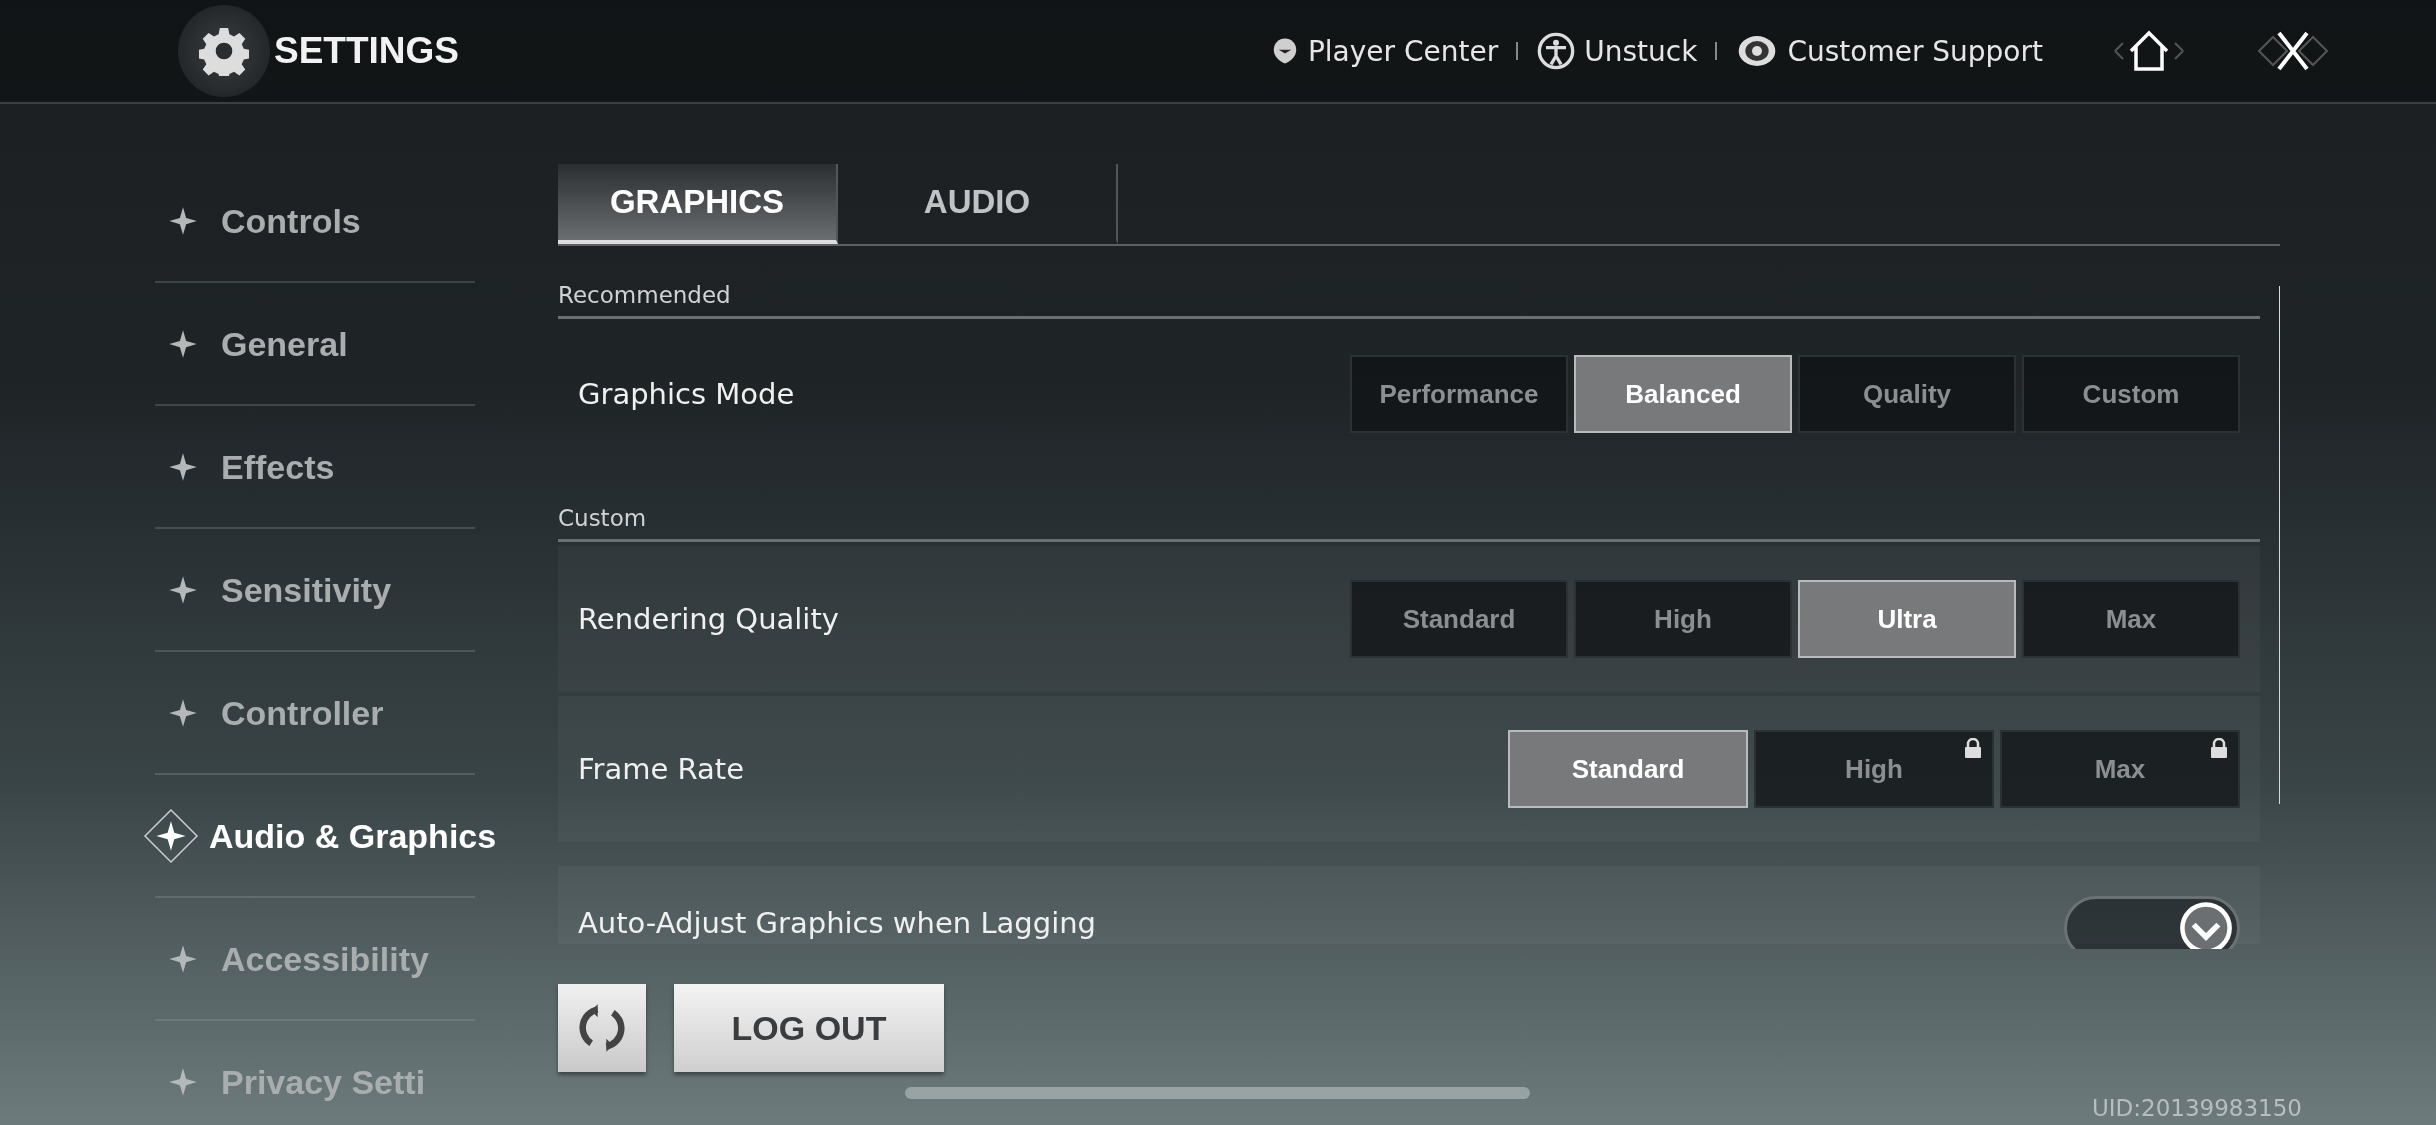  What do you see at coordinates (1409, 505) in the screenshot?
I see `section-title: Custom` at bounding box center [1409, 505].